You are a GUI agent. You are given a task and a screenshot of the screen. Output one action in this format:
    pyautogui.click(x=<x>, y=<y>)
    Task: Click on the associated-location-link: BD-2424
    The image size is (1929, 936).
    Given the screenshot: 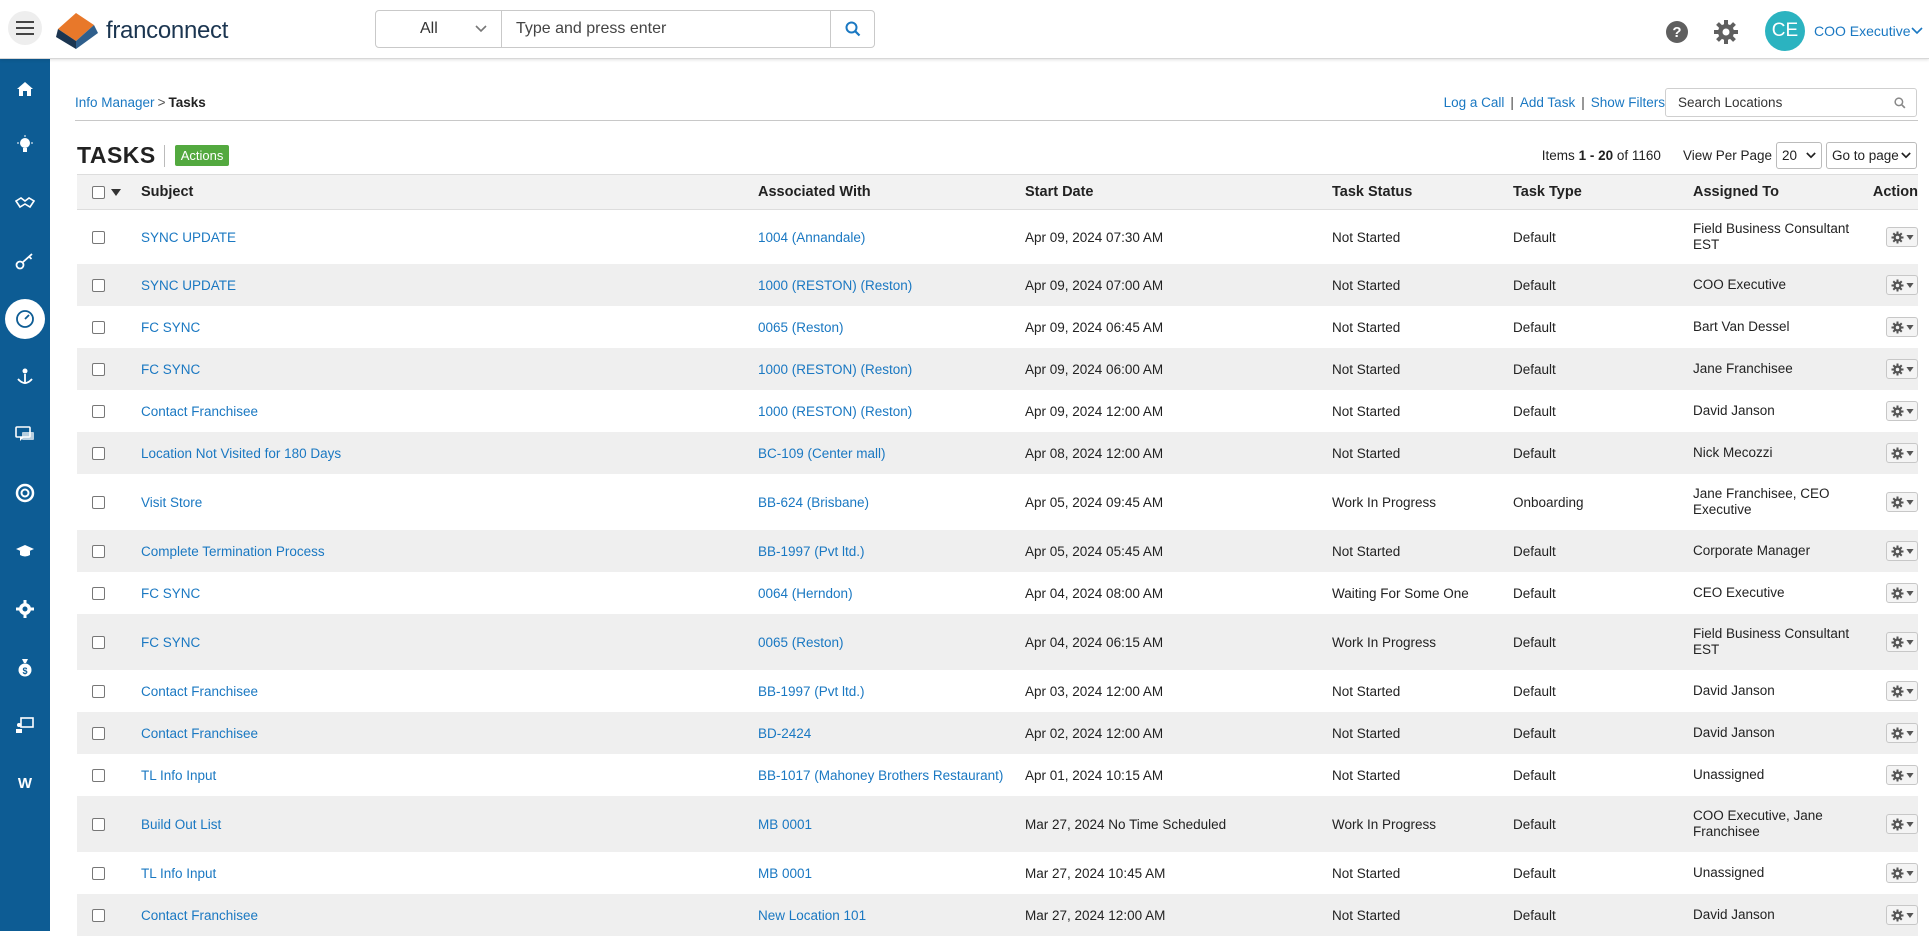 What is the action you would take?
    pyautogui.click(x=891, y=733)
    